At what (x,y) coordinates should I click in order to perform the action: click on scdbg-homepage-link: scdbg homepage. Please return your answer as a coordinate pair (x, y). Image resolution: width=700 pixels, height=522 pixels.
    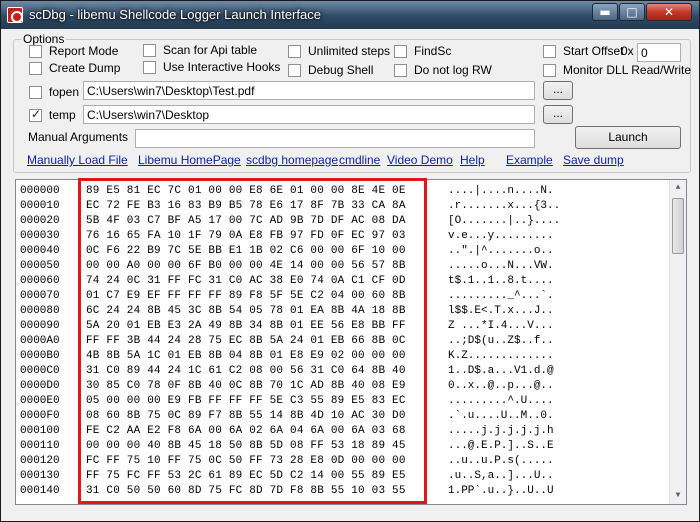
    Looking at the image, I should click on (292, 160).